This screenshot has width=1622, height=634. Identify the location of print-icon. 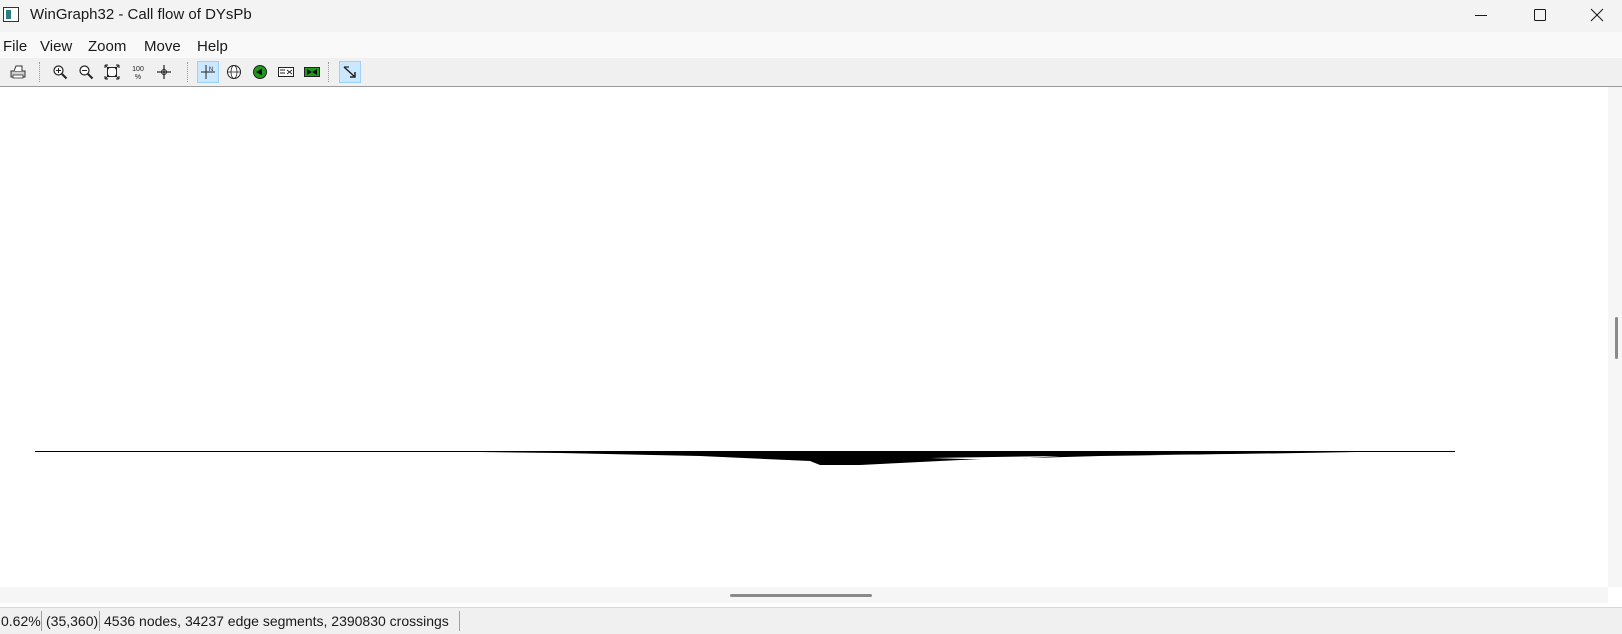
(18, 72).